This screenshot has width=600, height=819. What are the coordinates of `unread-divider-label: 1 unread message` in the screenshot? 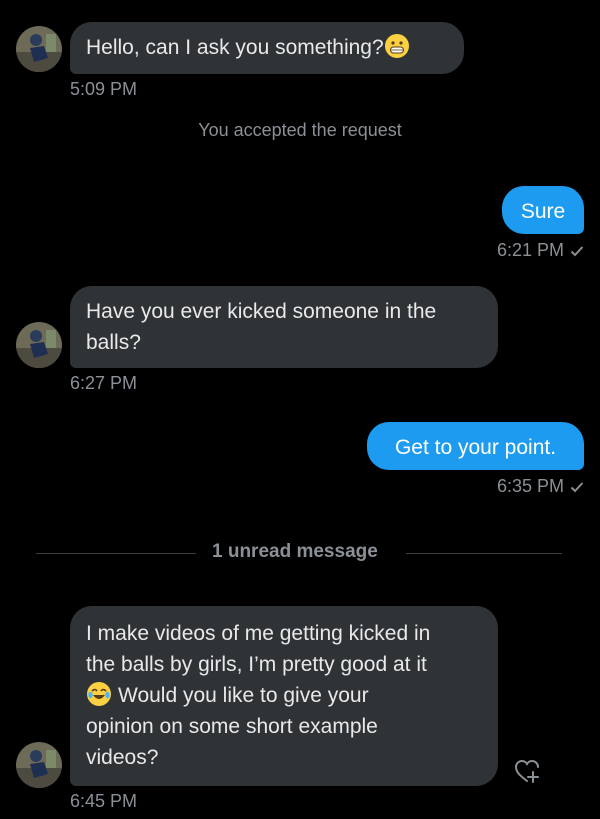 It's located at (295, 551).